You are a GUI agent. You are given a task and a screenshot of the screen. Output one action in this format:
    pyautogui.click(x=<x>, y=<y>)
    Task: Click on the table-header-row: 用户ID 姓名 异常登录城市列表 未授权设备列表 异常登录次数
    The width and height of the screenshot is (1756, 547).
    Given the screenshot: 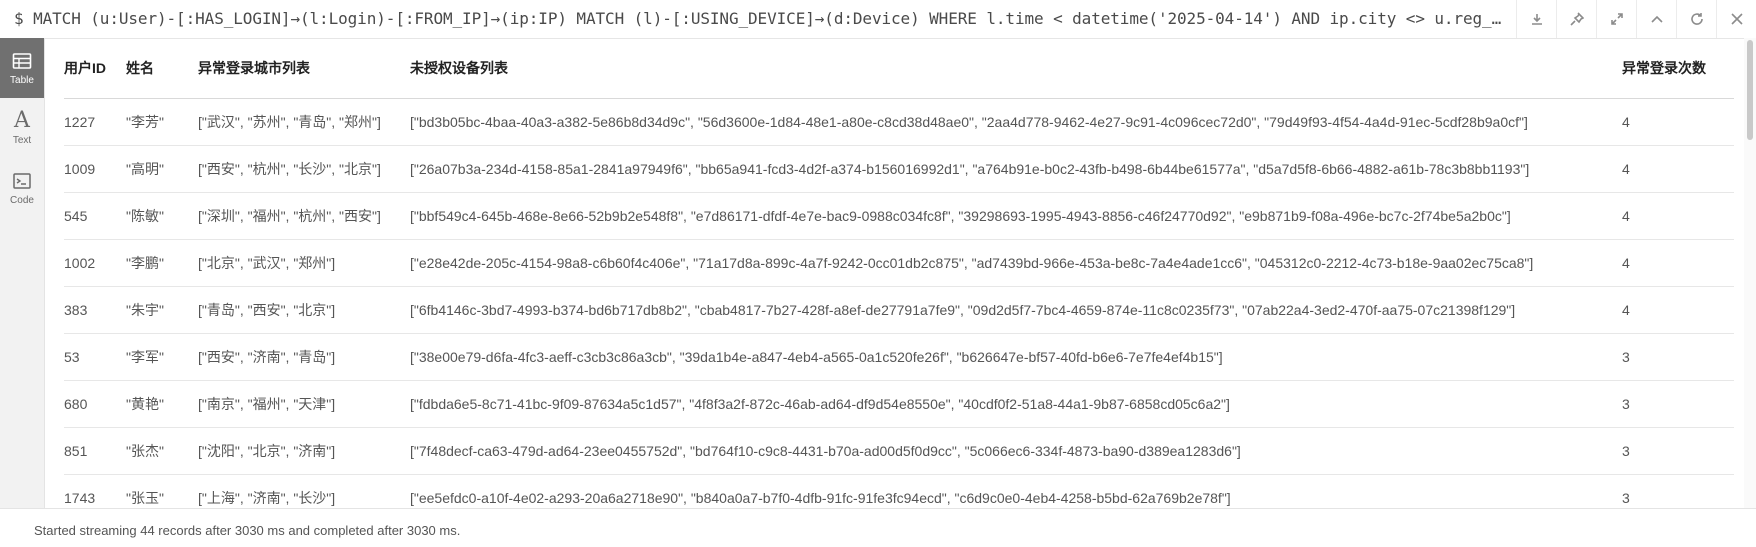 What is the action you would take?
    pyautogui.click(x=899, y=68)
    